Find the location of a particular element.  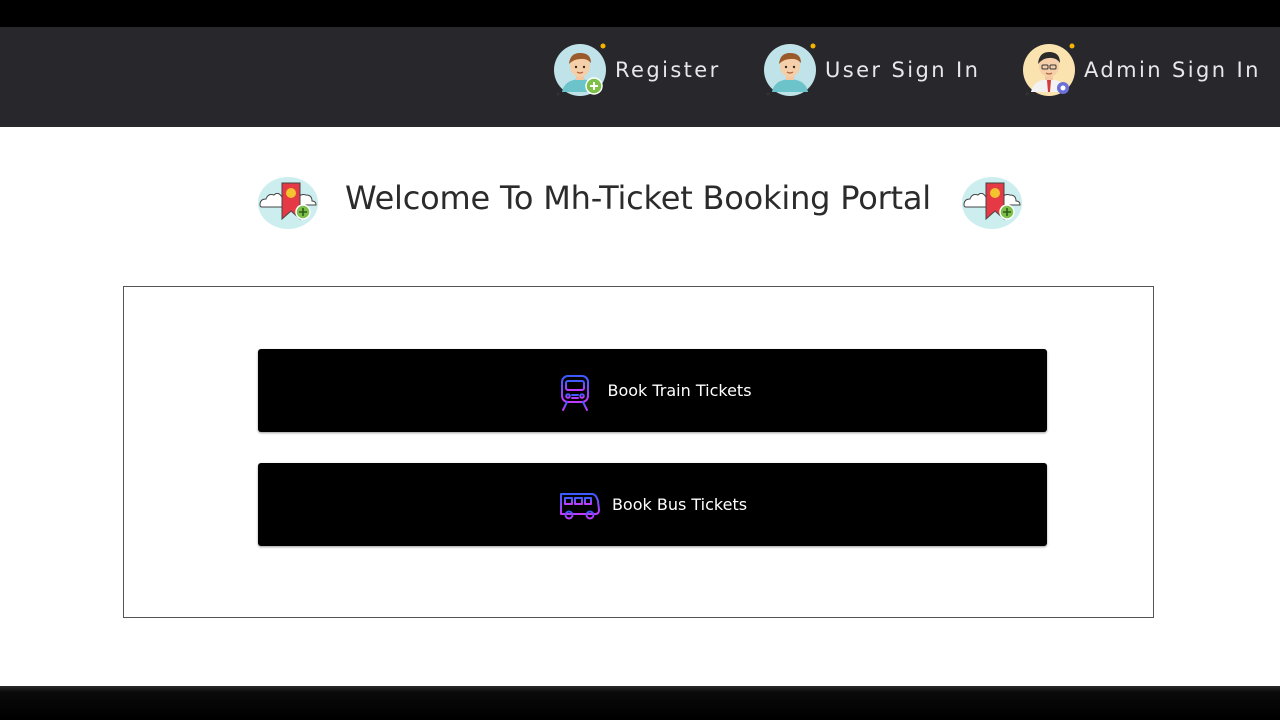

book-bus-label: Book Bus Tickets is located at coordinates (679, 504).